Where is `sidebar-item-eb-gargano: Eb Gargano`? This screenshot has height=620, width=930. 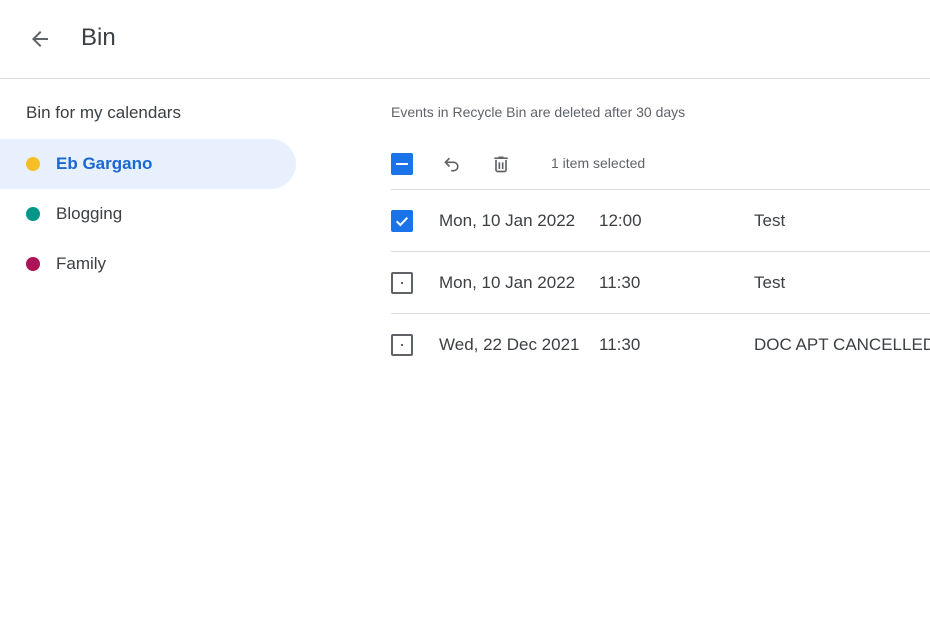
sidebar-item-eb-gargano: Eb Gargano is located at coordinates (148, 164).